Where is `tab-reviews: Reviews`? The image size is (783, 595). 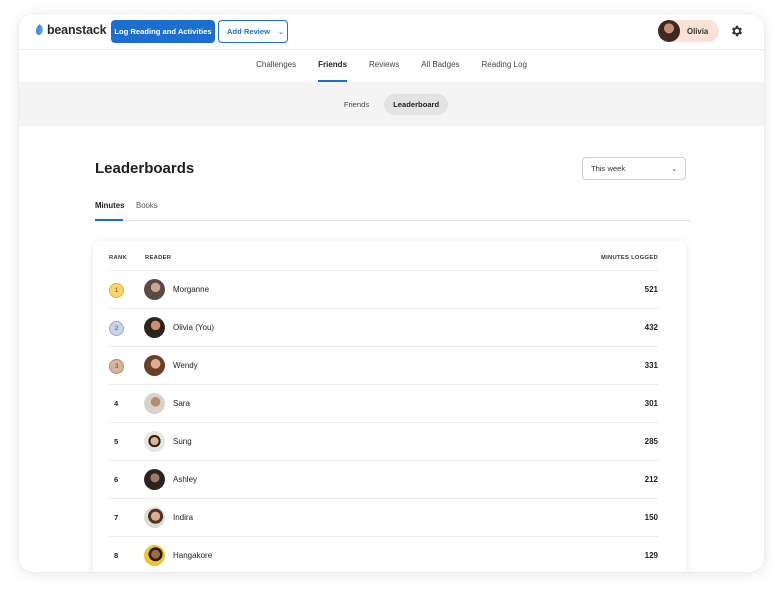 tab-reviews: Reviews is located at coordinates (384, 66).